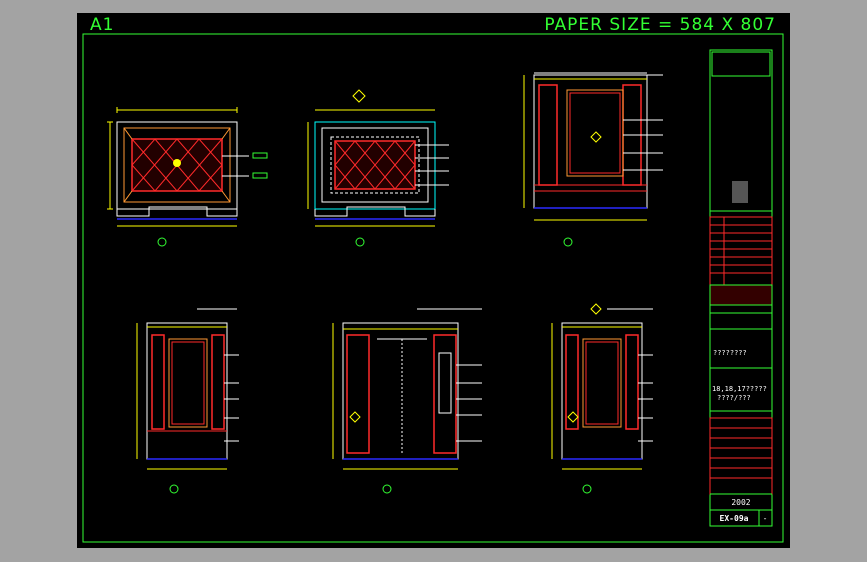 This screenshot has width=867, height=562. I want to click on elevation-a, so click(593, 159).